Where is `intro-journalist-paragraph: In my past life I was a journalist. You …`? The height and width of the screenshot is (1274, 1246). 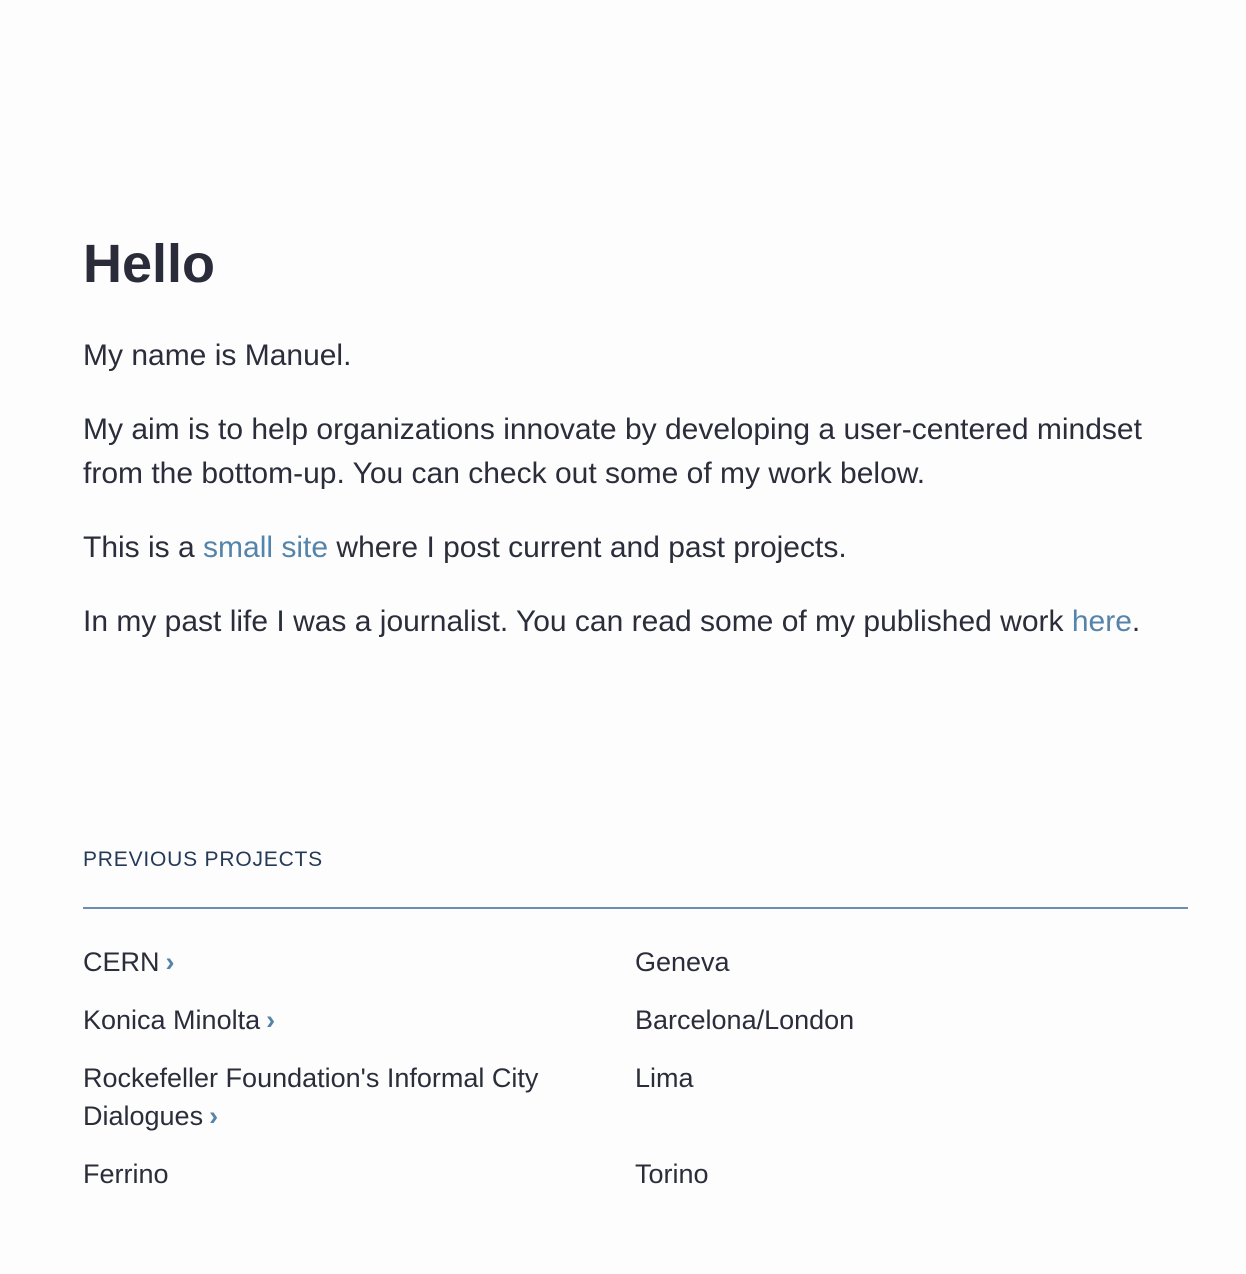 intro-journalist-paragraph: In my past life I was a journalist. You … is located at coordinates (635, 622).